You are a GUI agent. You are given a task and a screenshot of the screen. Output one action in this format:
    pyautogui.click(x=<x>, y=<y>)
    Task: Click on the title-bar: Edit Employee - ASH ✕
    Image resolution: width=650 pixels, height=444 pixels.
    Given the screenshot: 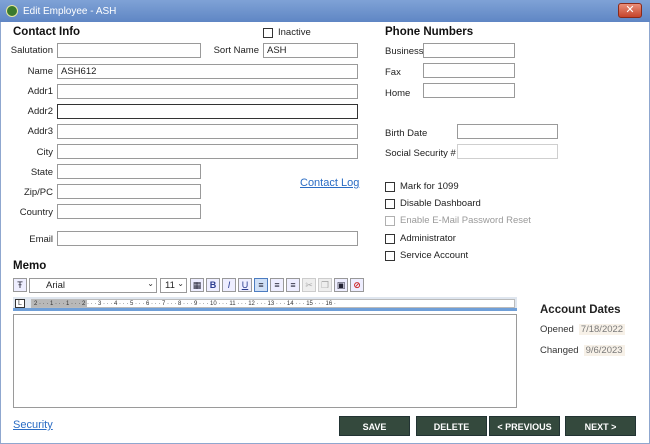 What is the action you would take?
    pyautogui.click(x=325, y=11)
    